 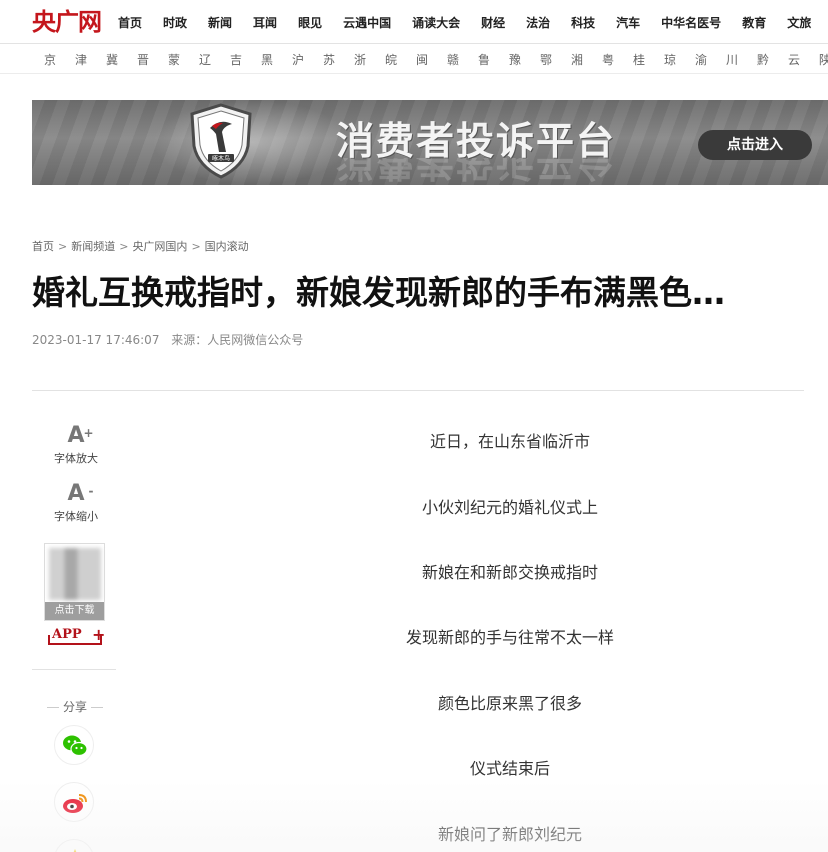 I want to click on font-increase-button: A + 字体放大, so click(x=76, y=445).